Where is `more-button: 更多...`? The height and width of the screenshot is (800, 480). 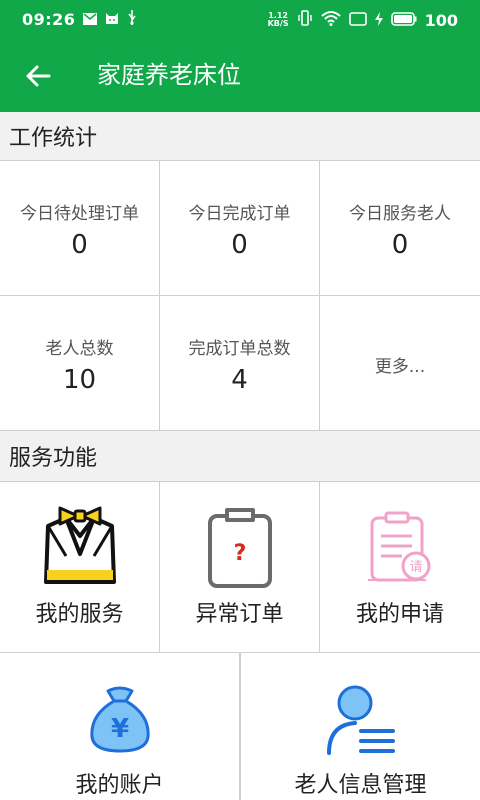 more-button: 更多... is located at coordinates (400, 363).